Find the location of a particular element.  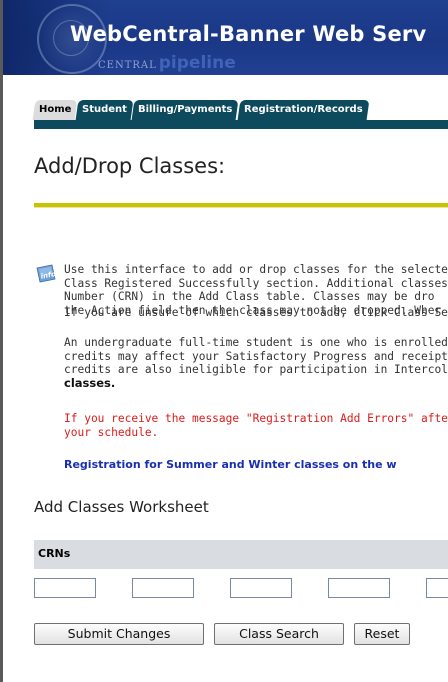

page-title: Add/Drop Classes: is located at coordinates (130, 166).